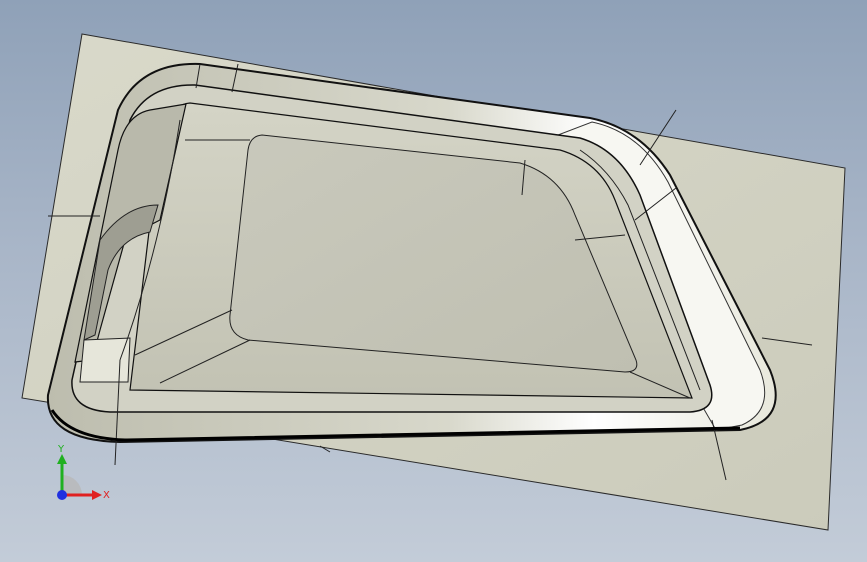 The width and height of the screenshot is (867, 562). I want to click on y-axis-arrow, so click(62, 459).